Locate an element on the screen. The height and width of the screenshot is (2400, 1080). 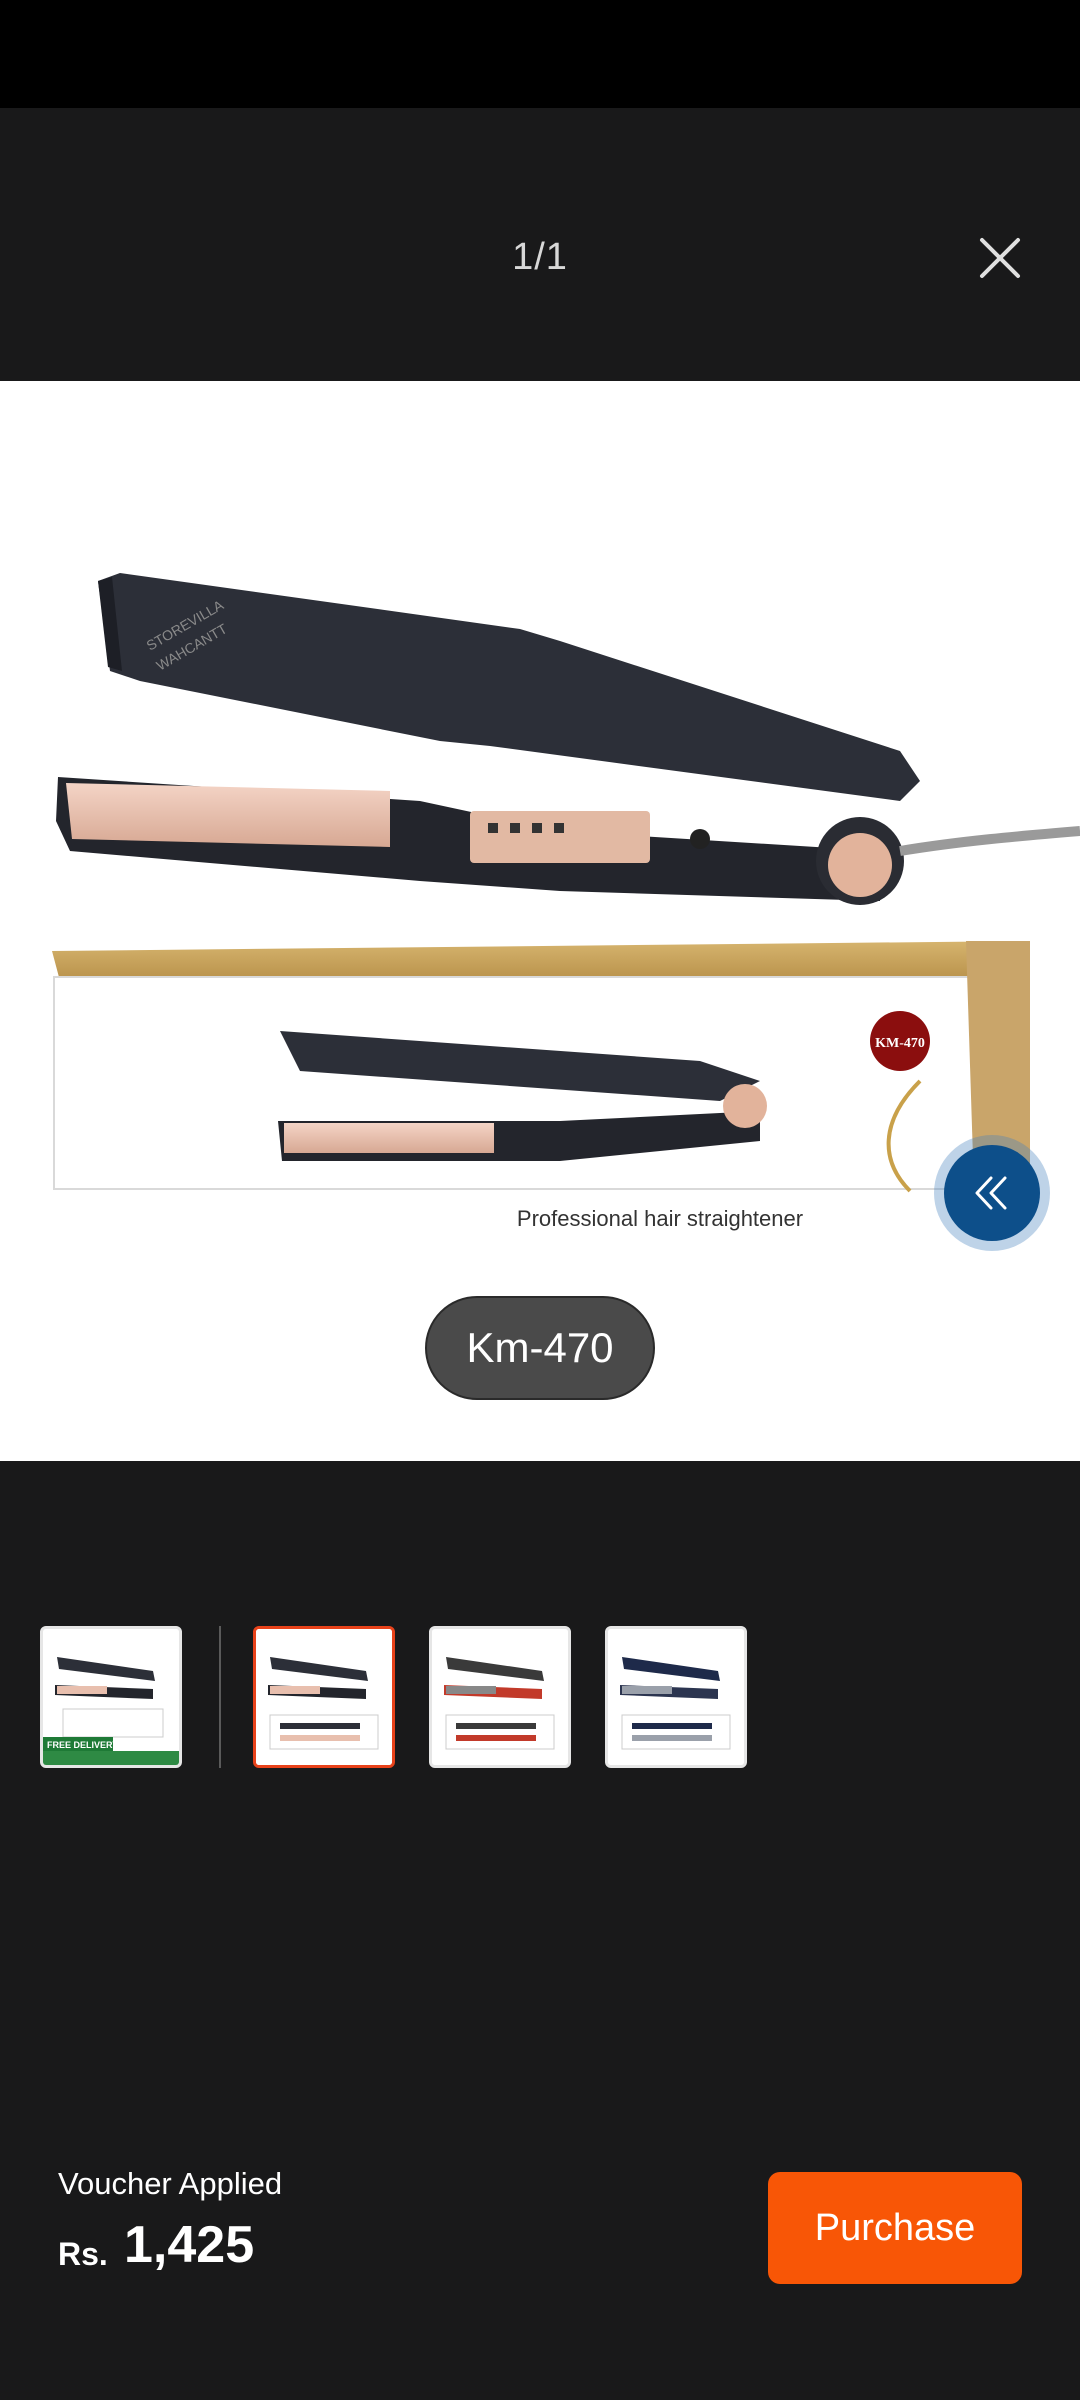
status-bar is located at coordinates (540, 54).